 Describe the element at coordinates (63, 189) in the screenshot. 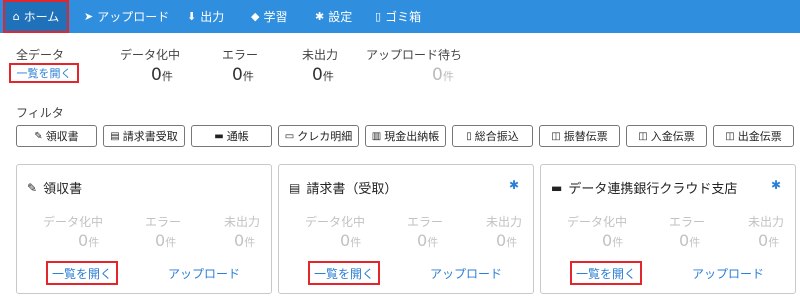

I see `card-title-label: 領収書` at that location.